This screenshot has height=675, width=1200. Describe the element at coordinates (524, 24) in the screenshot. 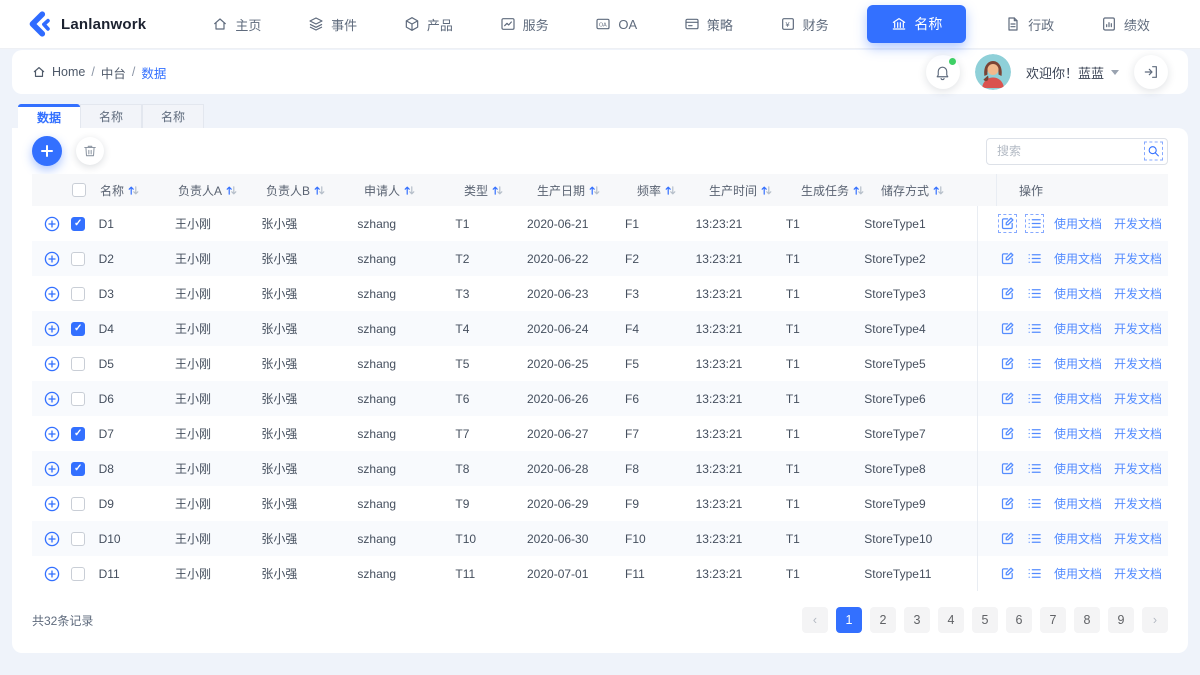

I see `nav-item-services: 服务` at that location.